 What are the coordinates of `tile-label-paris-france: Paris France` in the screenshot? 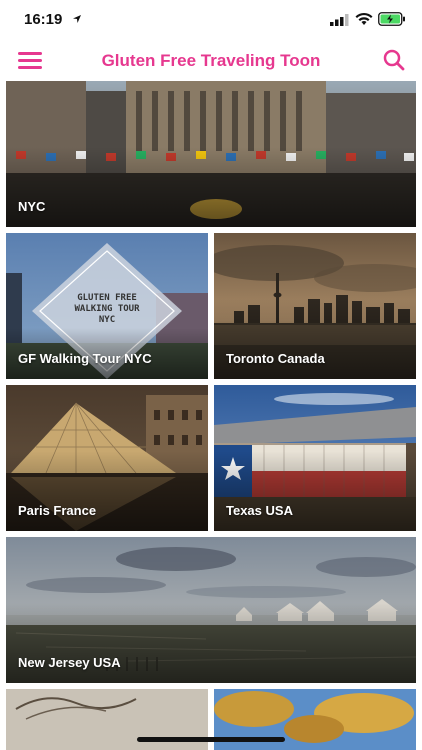 It's located at (57, 510).